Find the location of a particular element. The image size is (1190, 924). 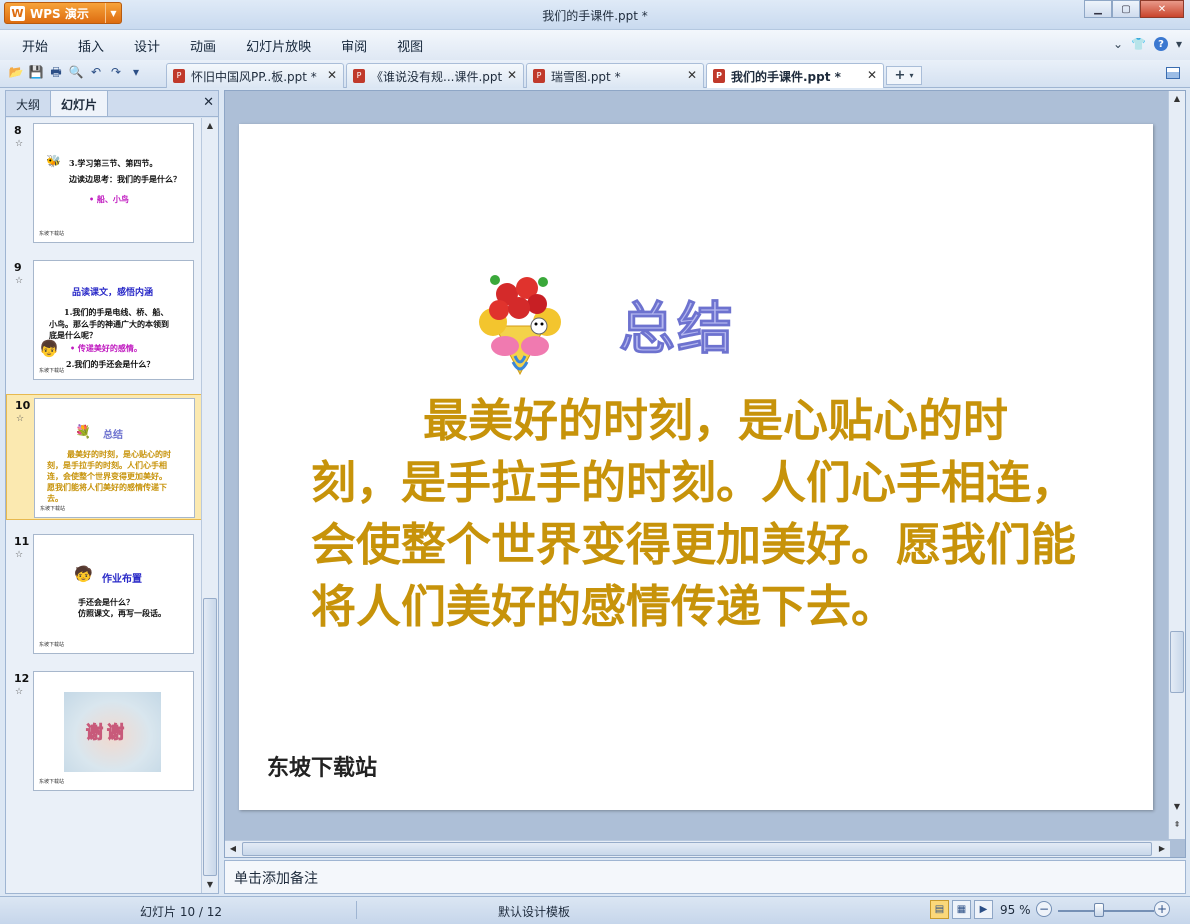

zoom-in-icon: + is located at coordinates (1162, 909).